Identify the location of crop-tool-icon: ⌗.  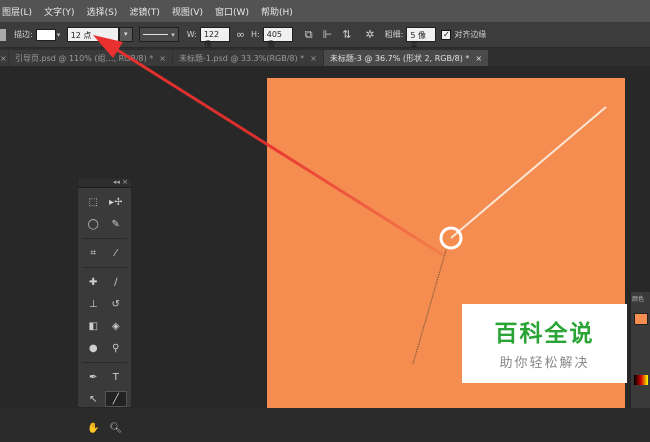
(93, 253).